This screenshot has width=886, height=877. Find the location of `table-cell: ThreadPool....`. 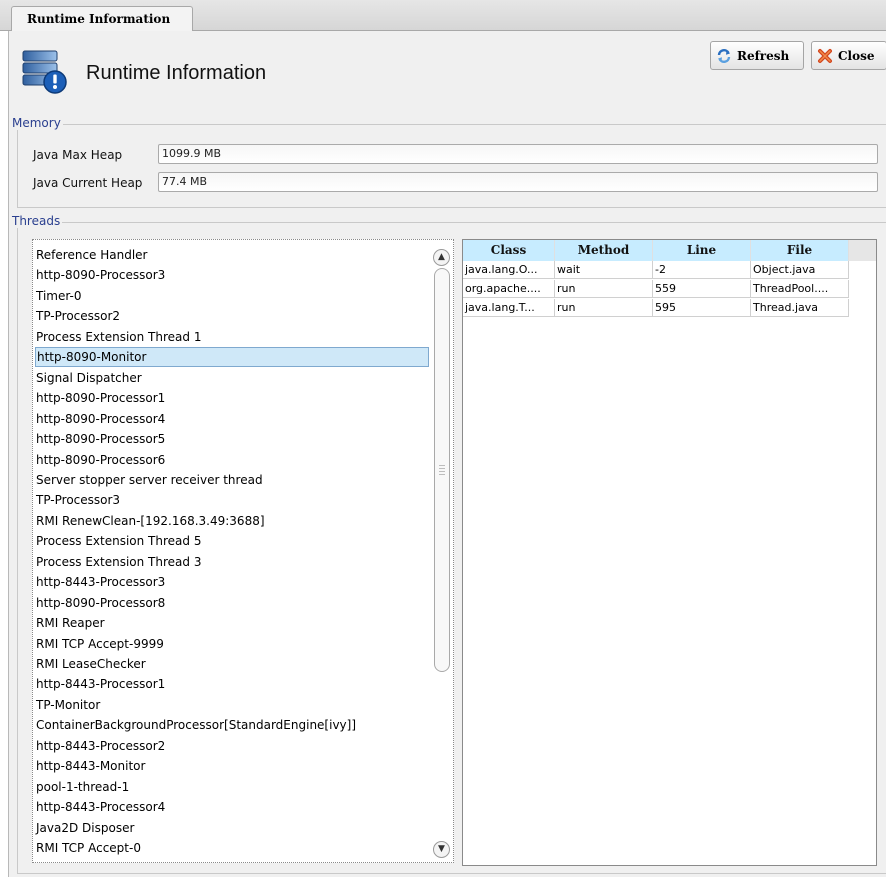

table-cell: ThreadPool.... is located at coordinates (800, 289).